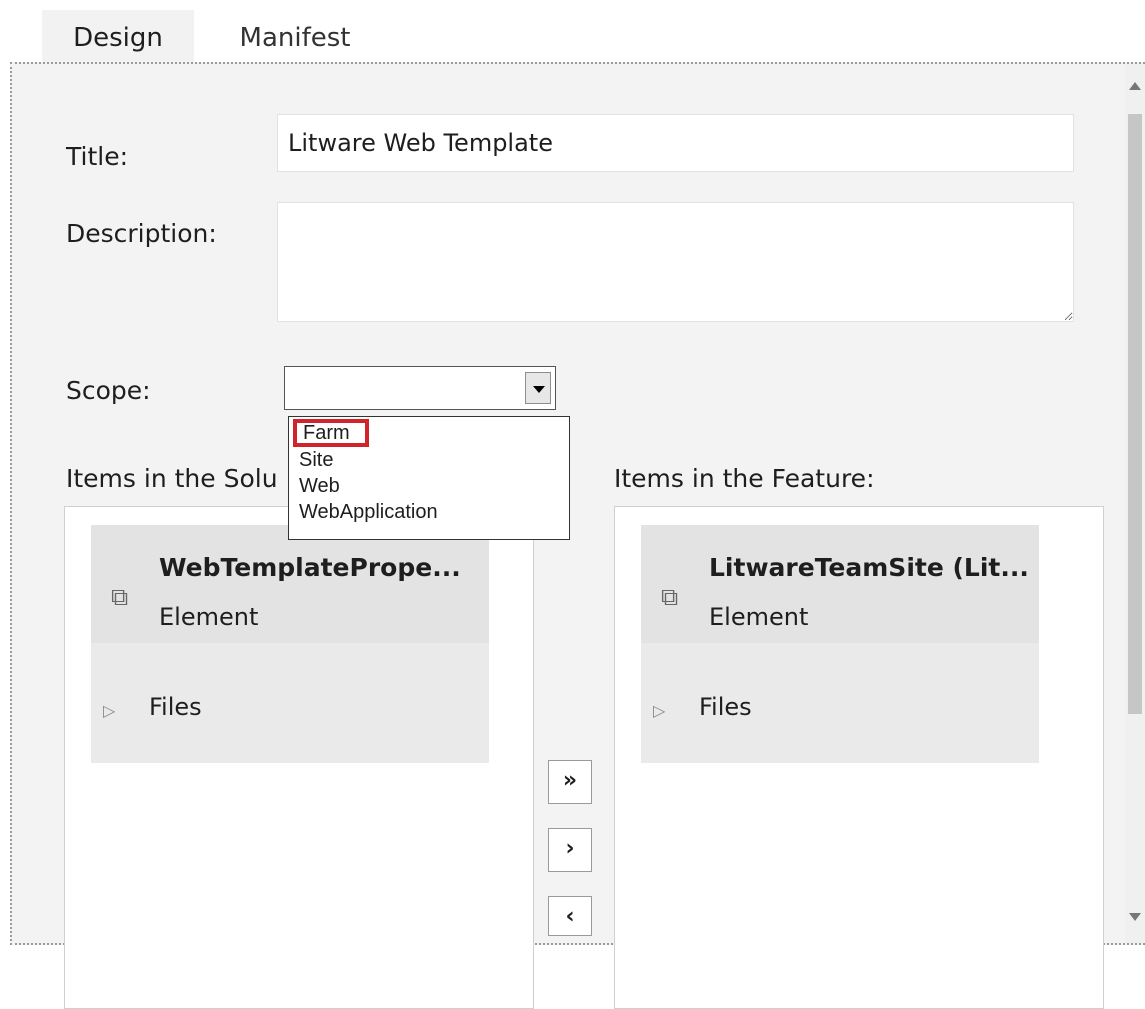 This screenshot has width=1145, height=1009. What do you see at coordinates (538, 388) in the screenshot?
I see `chevron-down-icon` at bounding box center [538, 388].